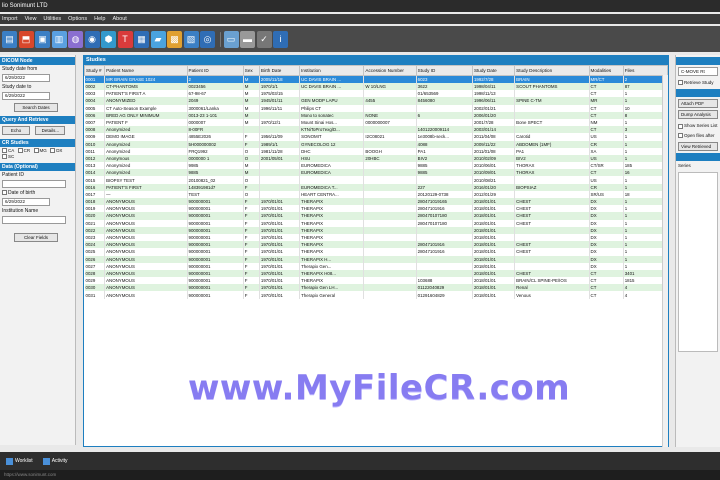 The width and height of the screenshot is (720, 480). Describe the element at coordinates (52, 19) in the screenshot. I see `menu-utilities: Utilities` at that location.